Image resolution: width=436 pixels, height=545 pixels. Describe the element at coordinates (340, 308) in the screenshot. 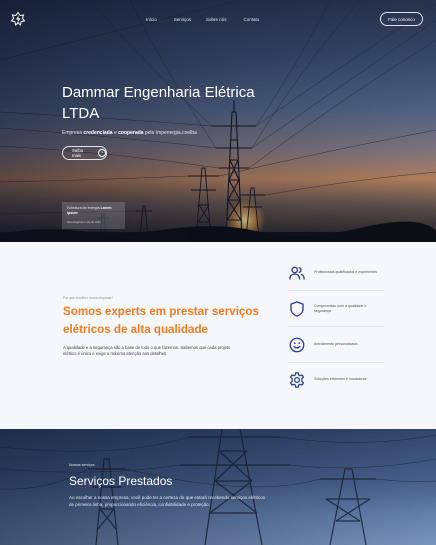

I see `feature-label: Compromisso com a qualidade e segurança` at that location.